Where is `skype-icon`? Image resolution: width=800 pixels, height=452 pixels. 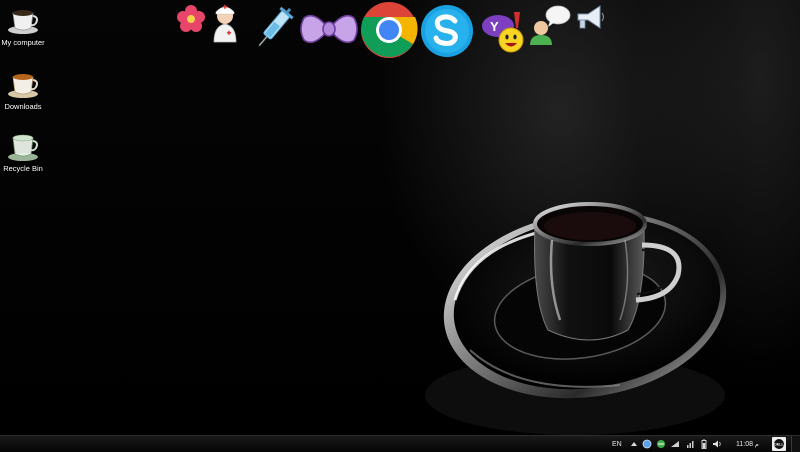
skype-icon is located at coordinates (447, 31).